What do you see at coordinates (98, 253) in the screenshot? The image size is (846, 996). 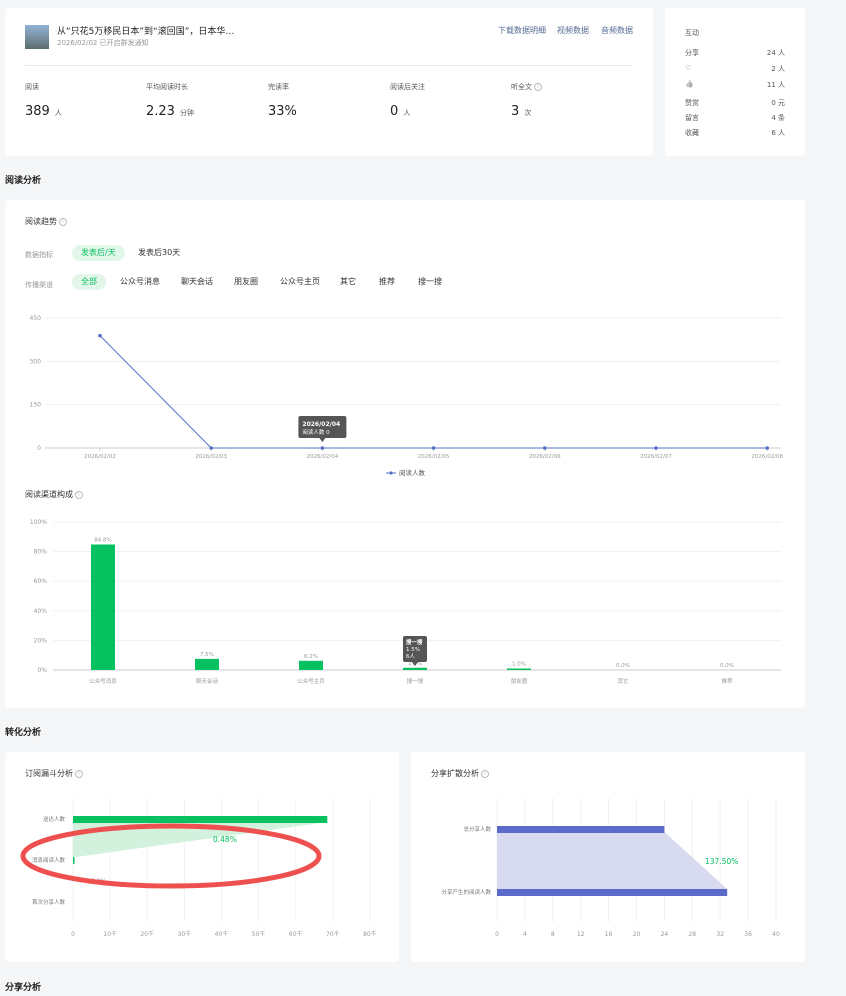 I see `metric-option-daily: 发表后/天` at bounding box center [98, 253].